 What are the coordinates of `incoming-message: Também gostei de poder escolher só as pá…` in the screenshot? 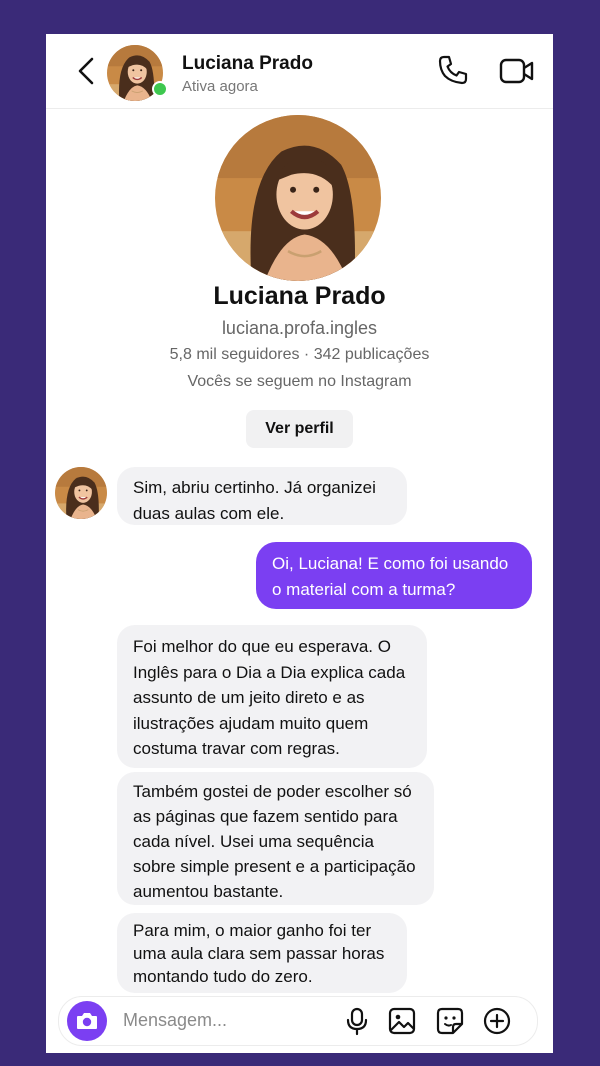 It's located at (275, 838).